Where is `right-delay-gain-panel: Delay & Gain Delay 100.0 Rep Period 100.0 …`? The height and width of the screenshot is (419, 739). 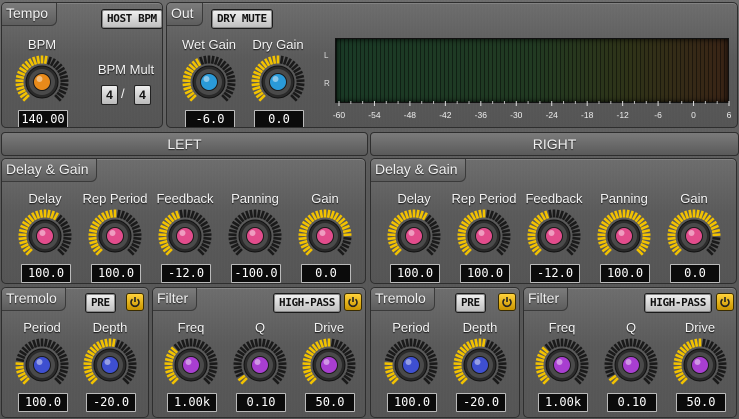
right-delay-gain-panel: Delay & Gain Delay 100.0 Rep Period 100.0 … is located at coordinates (553, 221).